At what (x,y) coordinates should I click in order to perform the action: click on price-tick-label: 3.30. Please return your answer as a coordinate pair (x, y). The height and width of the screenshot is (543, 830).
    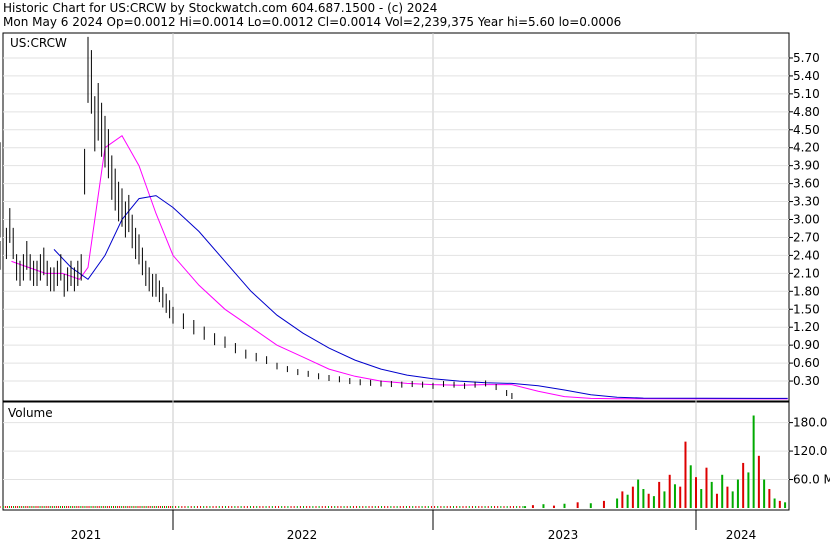
    Looking at the image, I should click on (806, 202).